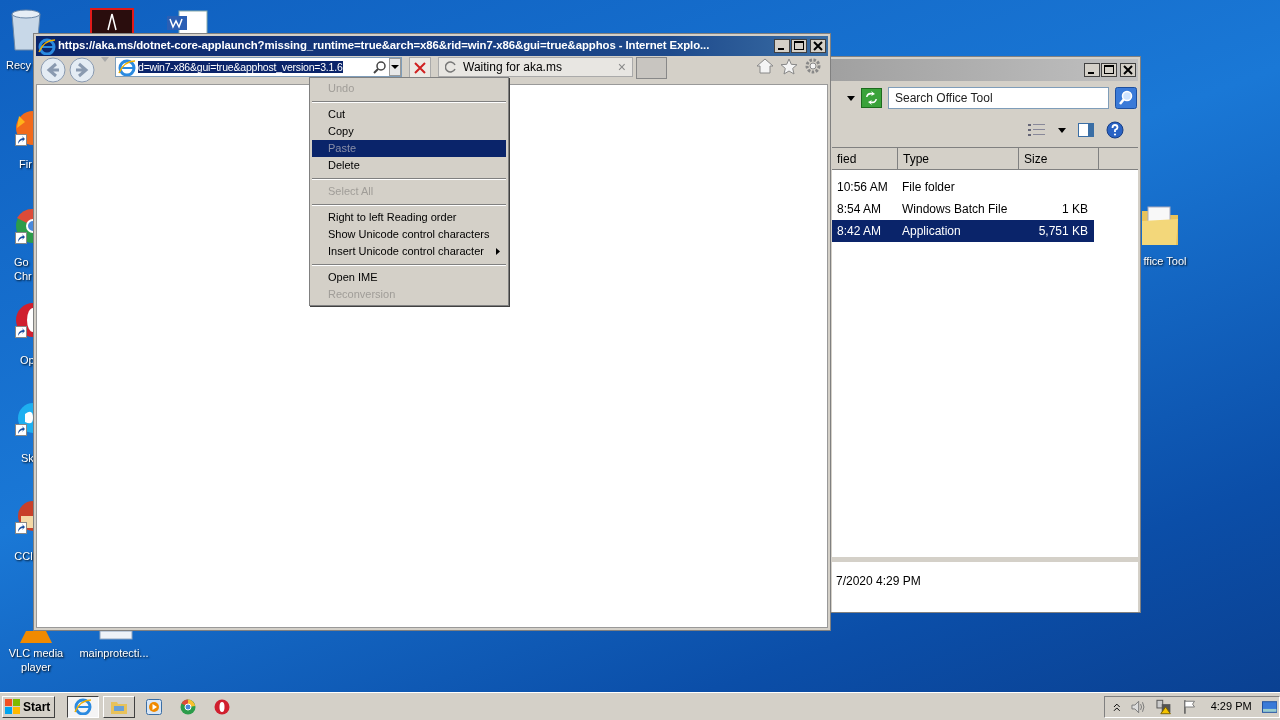  Describe the element at coordinates (1231, 706) in the screenshot. I see `clock: 4:29 PM` at that location.